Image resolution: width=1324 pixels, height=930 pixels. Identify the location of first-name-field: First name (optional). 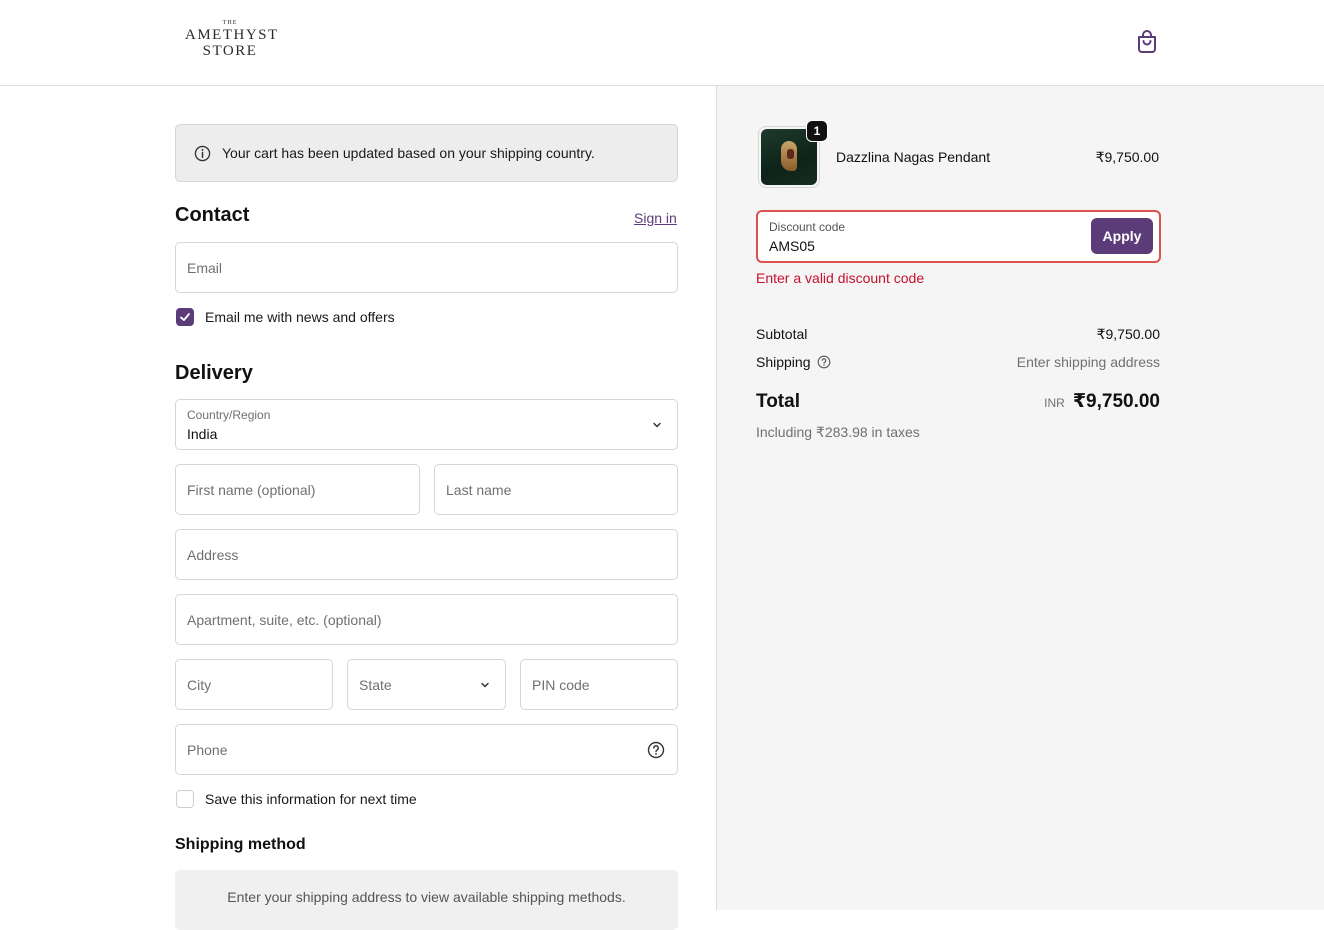
(297, 489).